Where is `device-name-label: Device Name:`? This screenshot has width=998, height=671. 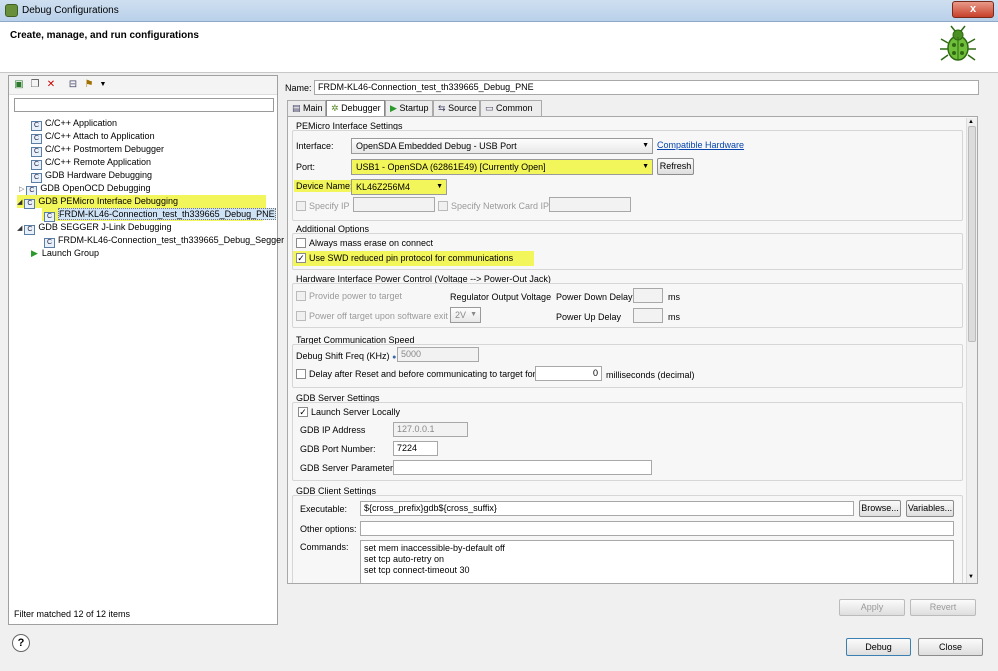
device-name-label: Device Name: is located at coordinates (324, 186).